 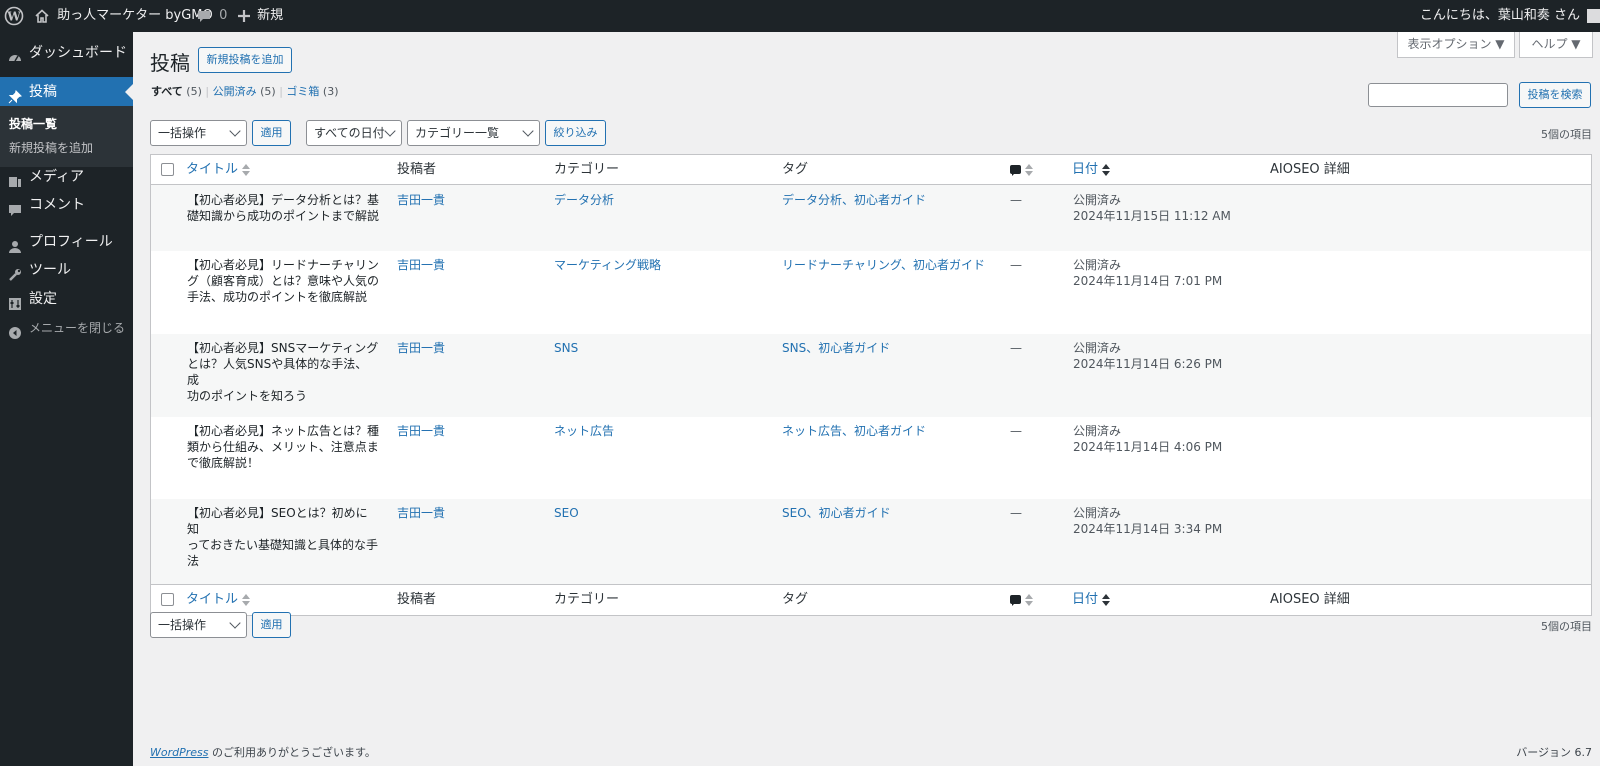 What do you see at coordinates (170, 63) in the screenshot?
I see `page-title: 投稿` at bounding box center [170, 63].